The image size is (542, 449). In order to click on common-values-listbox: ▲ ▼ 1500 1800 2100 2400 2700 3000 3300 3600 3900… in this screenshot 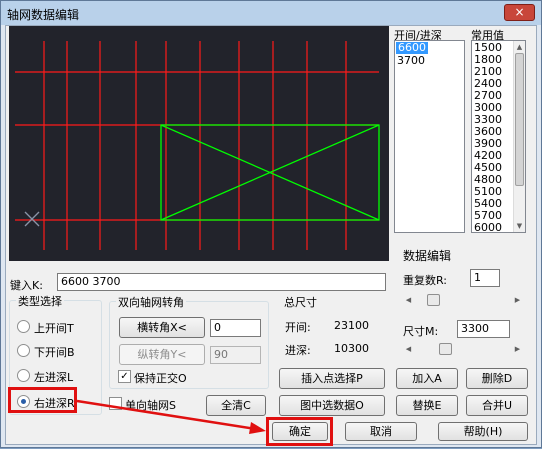, I will do `click(498, 137)`.